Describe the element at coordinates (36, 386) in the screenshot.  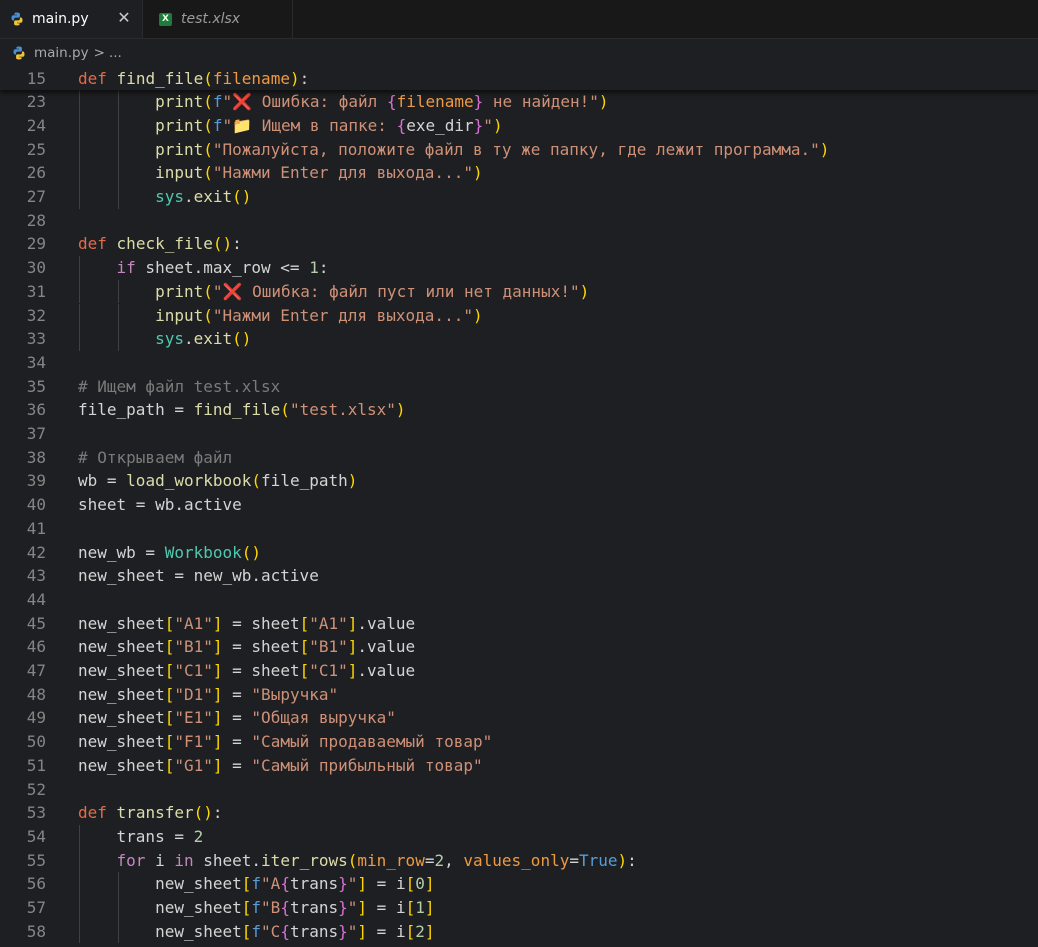
I see `line-number: 35` at that location.